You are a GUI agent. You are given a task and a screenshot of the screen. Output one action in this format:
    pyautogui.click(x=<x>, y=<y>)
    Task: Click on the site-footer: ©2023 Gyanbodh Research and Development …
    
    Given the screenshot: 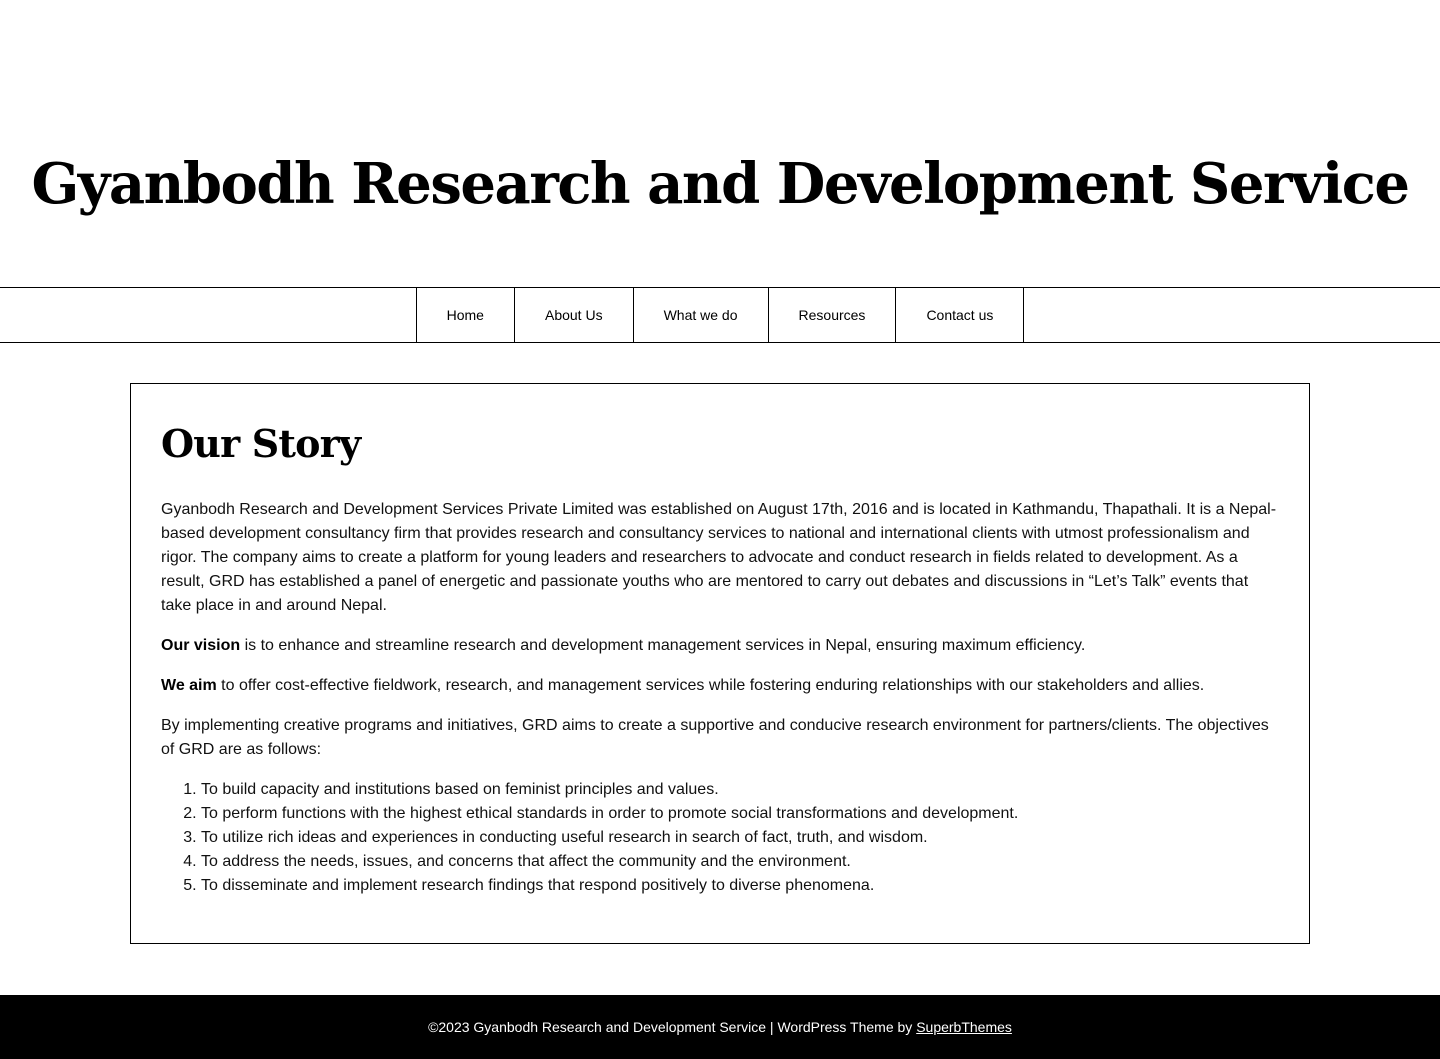 What is the action you would take?
    pyautogui.click(x=720, y=1027)
    